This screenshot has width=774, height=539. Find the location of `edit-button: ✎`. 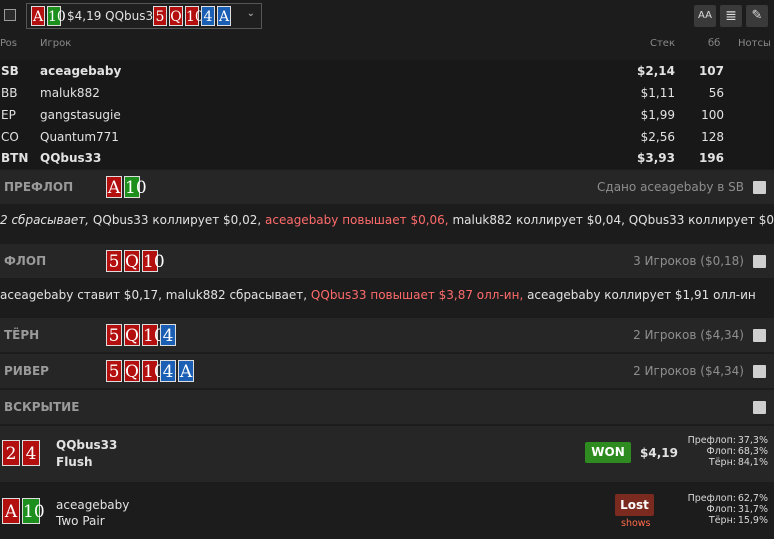

edit-button: ✎ is located at coordinates (757, 16).